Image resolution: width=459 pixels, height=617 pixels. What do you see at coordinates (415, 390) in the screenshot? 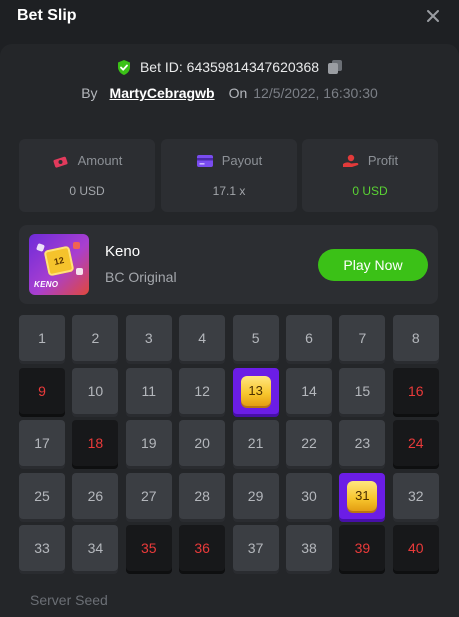
I see `keno-cell-16: 16` at bounding box center [415, 390].